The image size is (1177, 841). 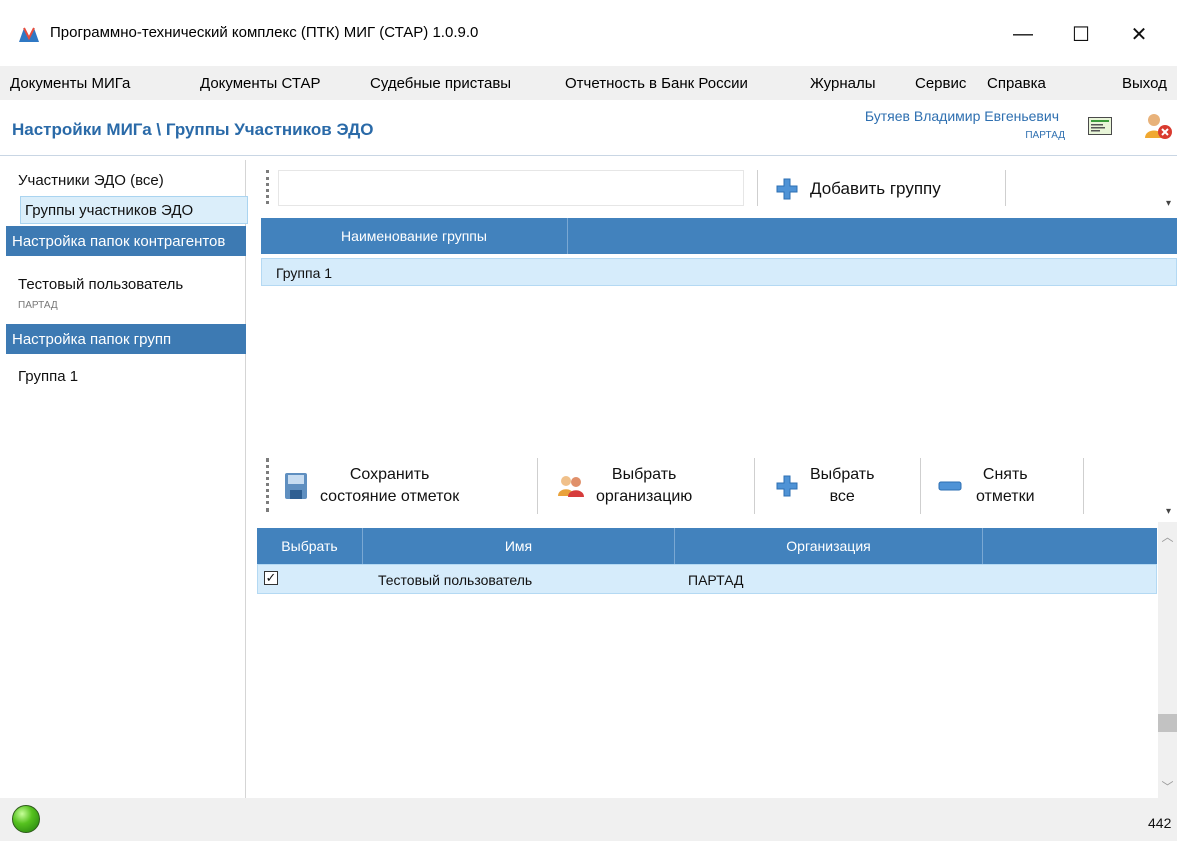 What do you see at coordinates (656, 83) in the screenshot?
I see `menu-bank-reporting: Отчетность в Банк России` at bounding box center [656, 83].